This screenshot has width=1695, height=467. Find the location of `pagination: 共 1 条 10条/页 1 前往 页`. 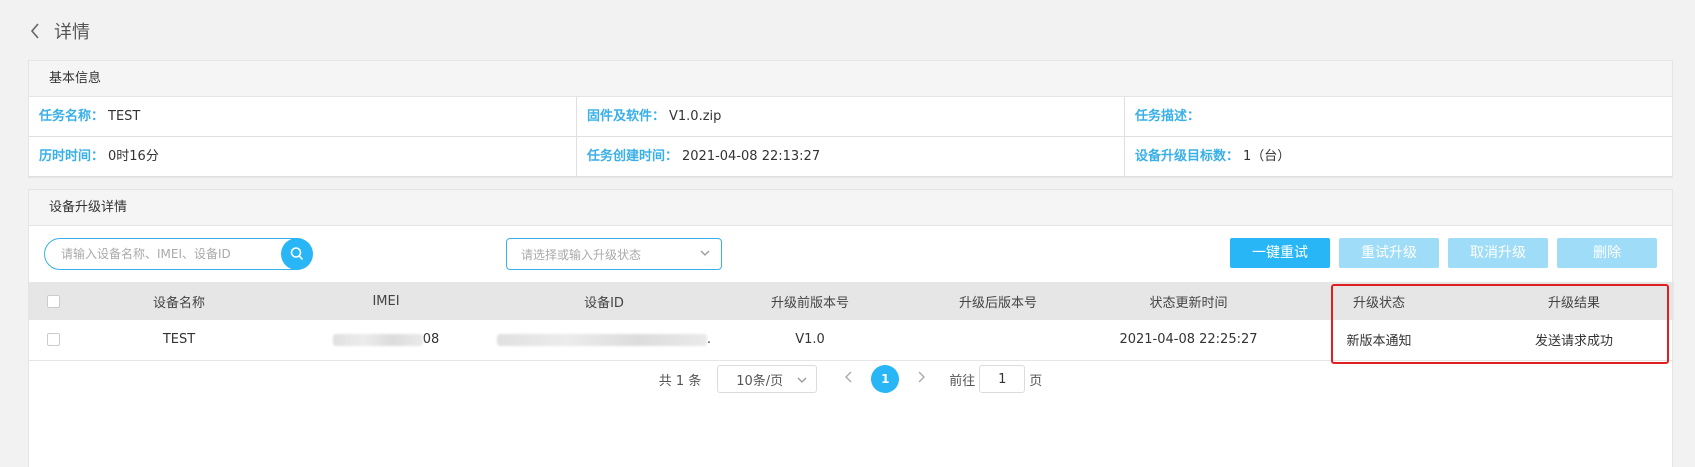

pagination: 共 1 条 10条/页 1 前往 页 is located at coordinates (850, 379).